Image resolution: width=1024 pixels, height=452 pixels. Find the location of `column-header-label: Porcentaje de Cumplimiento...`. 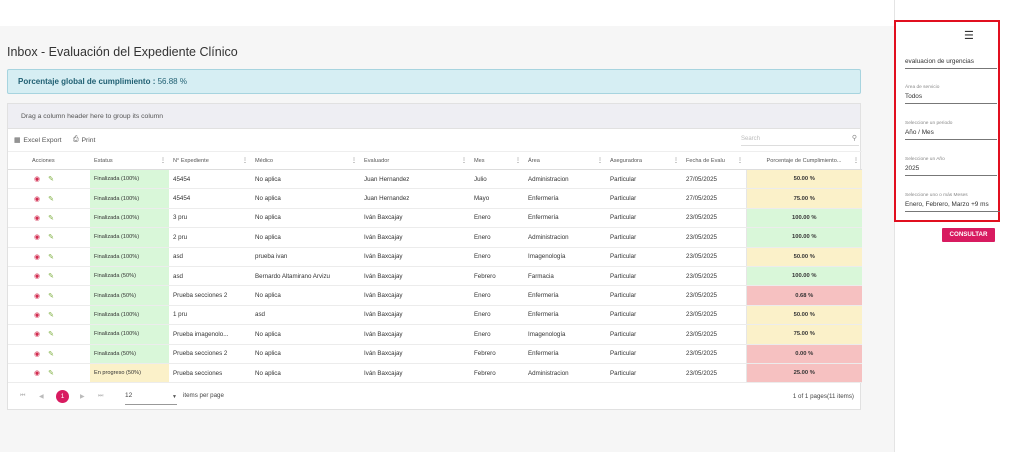

column-header-label: Porcentaje de Cumplimiento... is located at coordinates (804, 160).